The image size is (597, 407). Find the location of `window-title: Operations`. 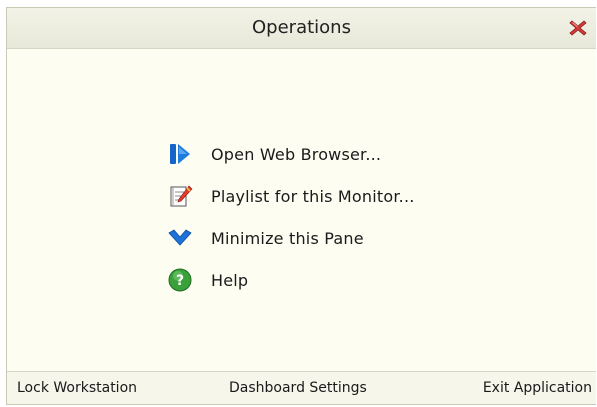

window-title: Operations is located at coordinates (301, 27).